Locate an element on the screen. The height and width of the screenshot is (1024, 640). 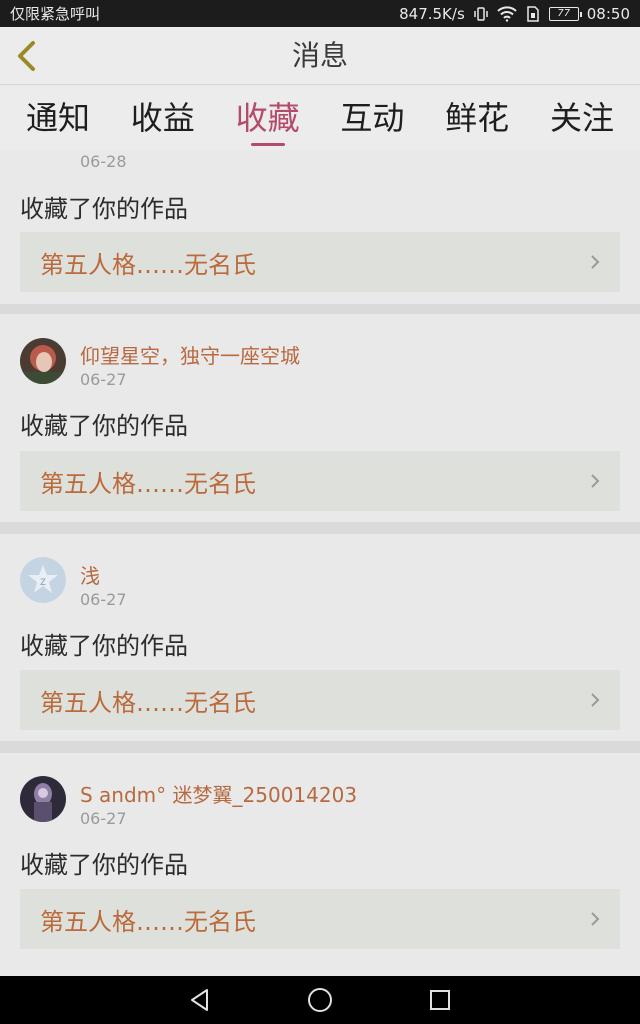
status-bar: 仅限紧急呼叫 847.5K/s 77 08:50 is located at coordinates (320, 13).